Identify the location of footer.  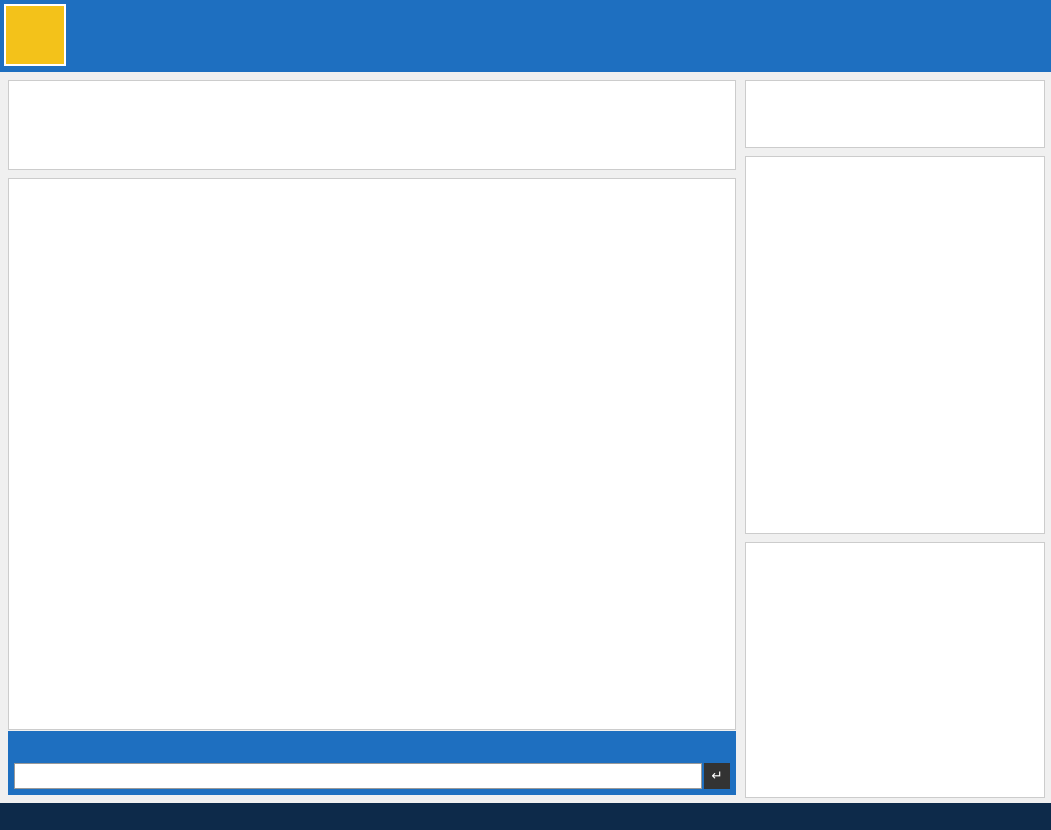
(525, 816).